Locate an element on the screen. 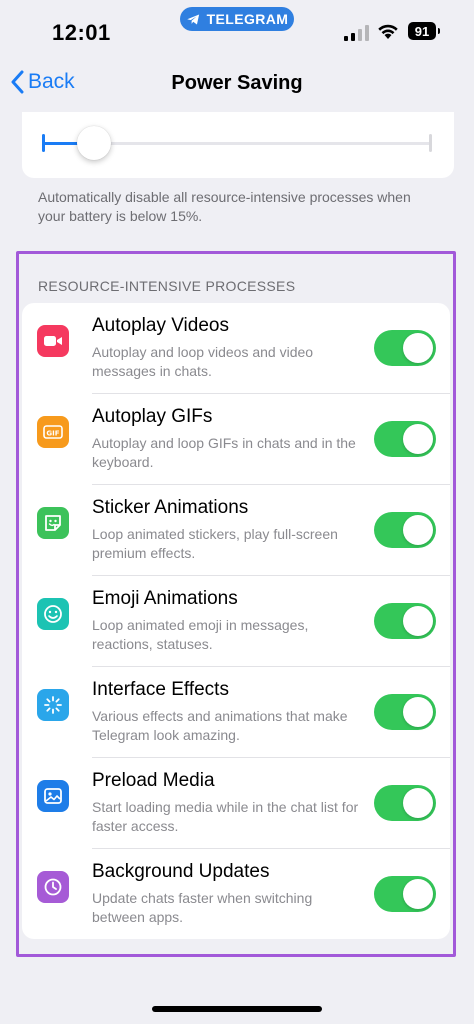 This screenshot has width=474, height=1024. sparkle-icon is located at coordinates (53, 705).